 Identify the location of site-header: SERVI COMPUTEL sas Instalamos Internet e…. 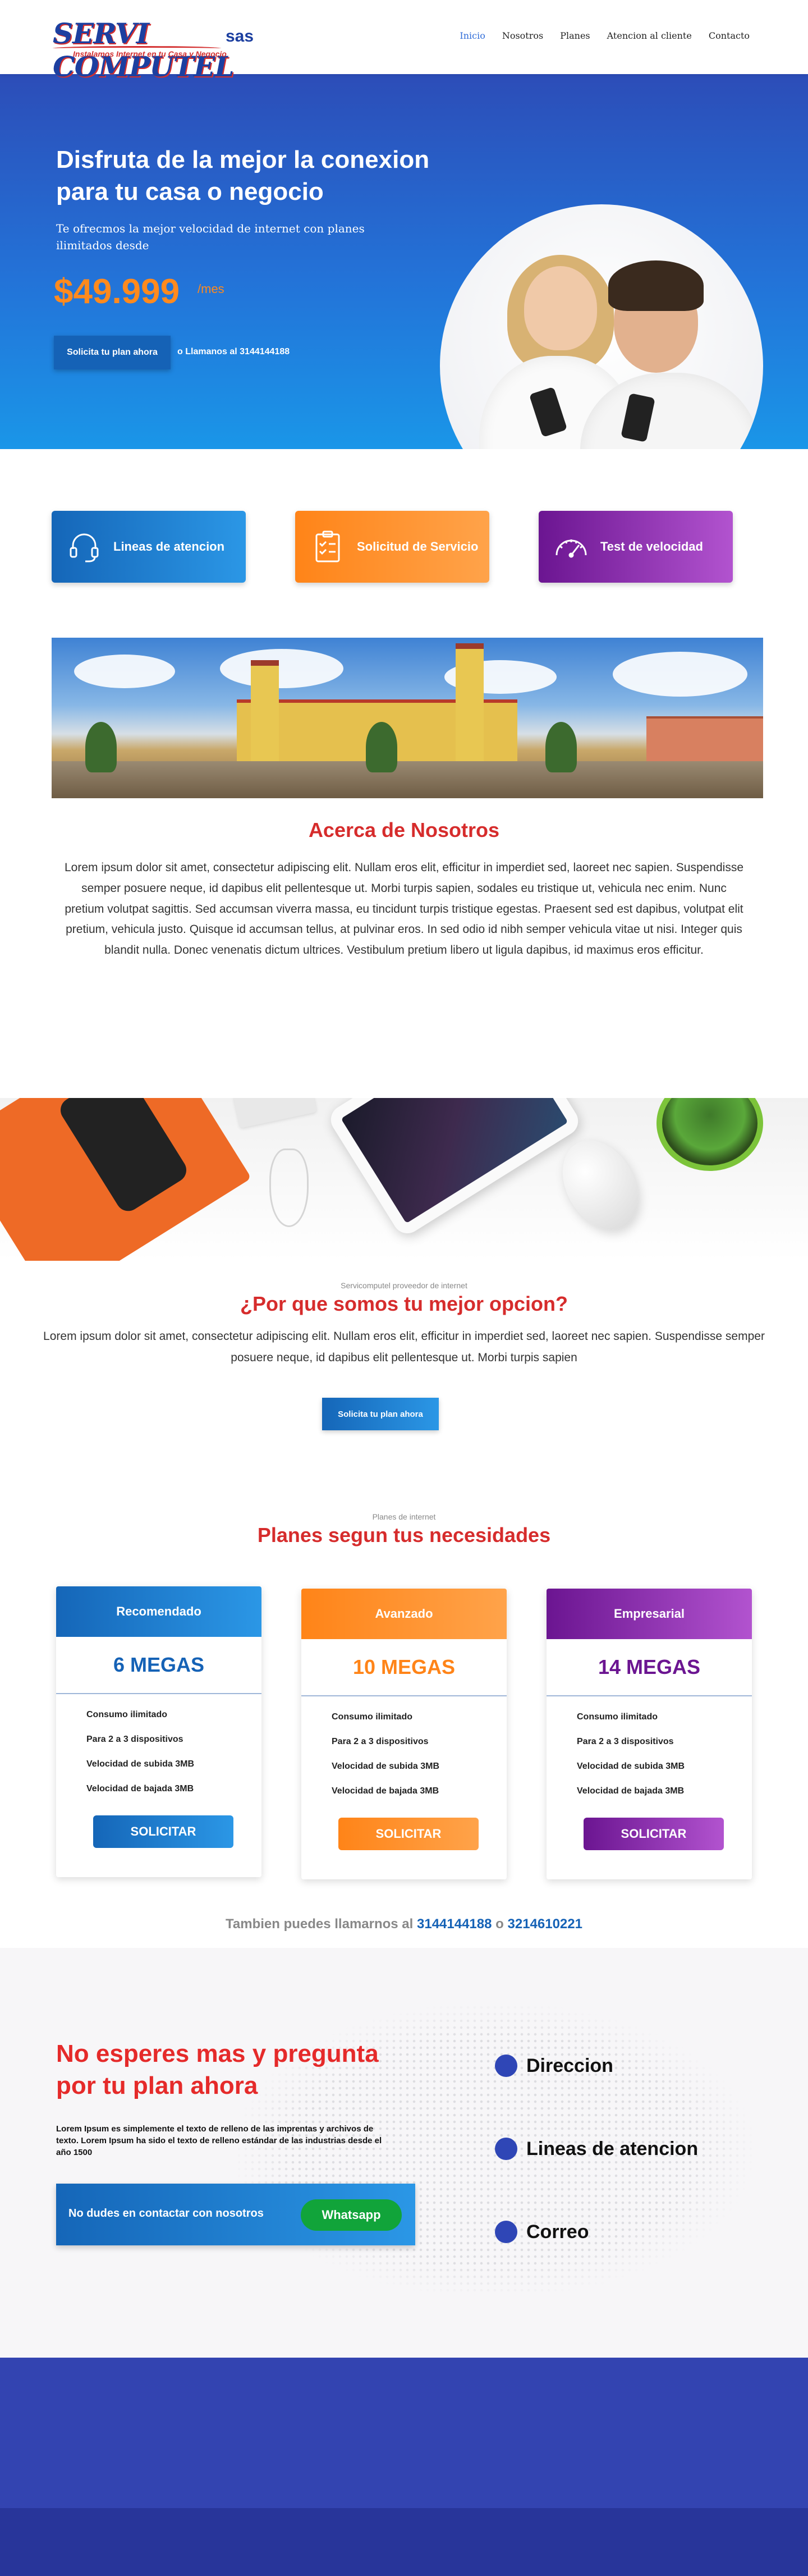
(404, 41).